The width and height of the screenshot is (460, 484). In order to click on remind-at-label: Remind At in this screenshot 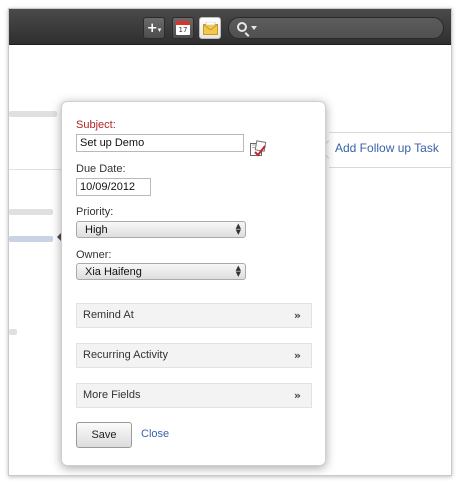, I will do `click(108, 315)`.